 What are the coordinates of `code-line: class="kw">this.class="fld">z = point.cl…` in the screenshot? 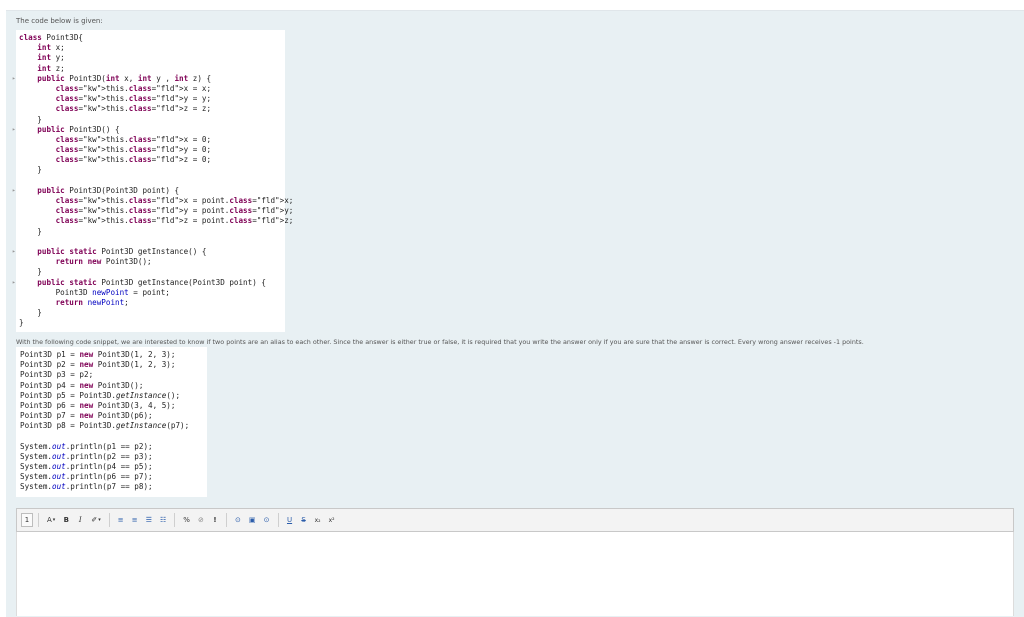 It's located at (174, 221).